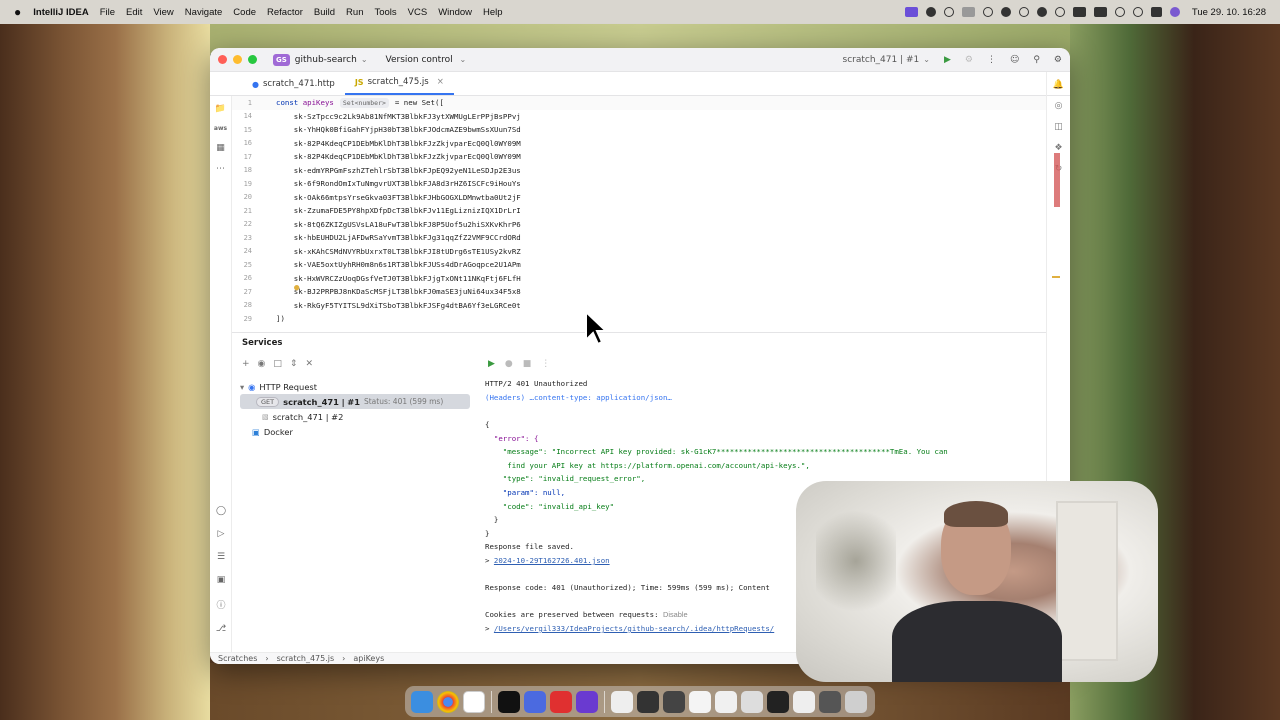 This screenshot has width=1280, height=720. I want to click on menu-file: File, so click(107, 12).